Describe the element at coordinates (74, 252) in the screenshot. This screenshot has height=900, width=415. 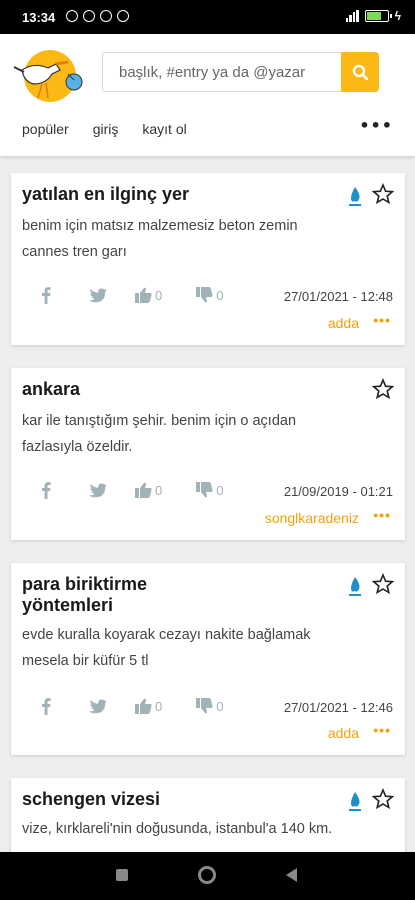
I see `entry-body-line: cannes tren garı` at that location.